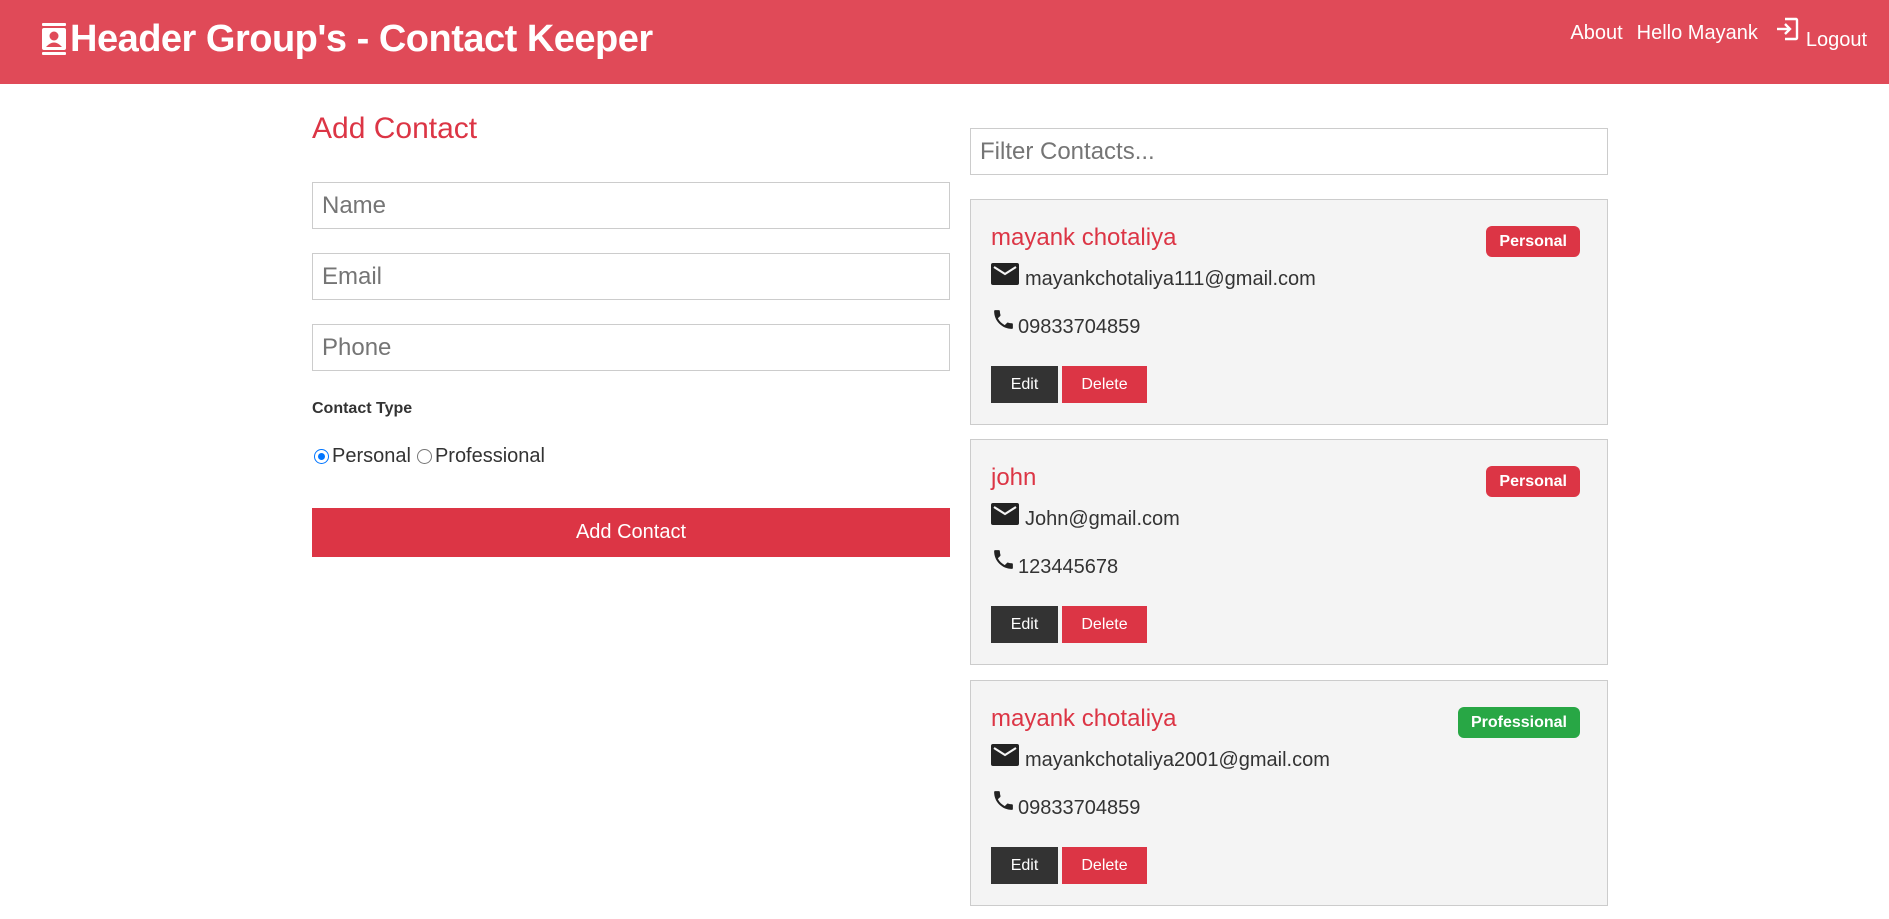 This screenshot has width=1889, height=919. Describe the element at coordinates (1014, 477) in the screenshot. I see `contact-name: john` at that location.